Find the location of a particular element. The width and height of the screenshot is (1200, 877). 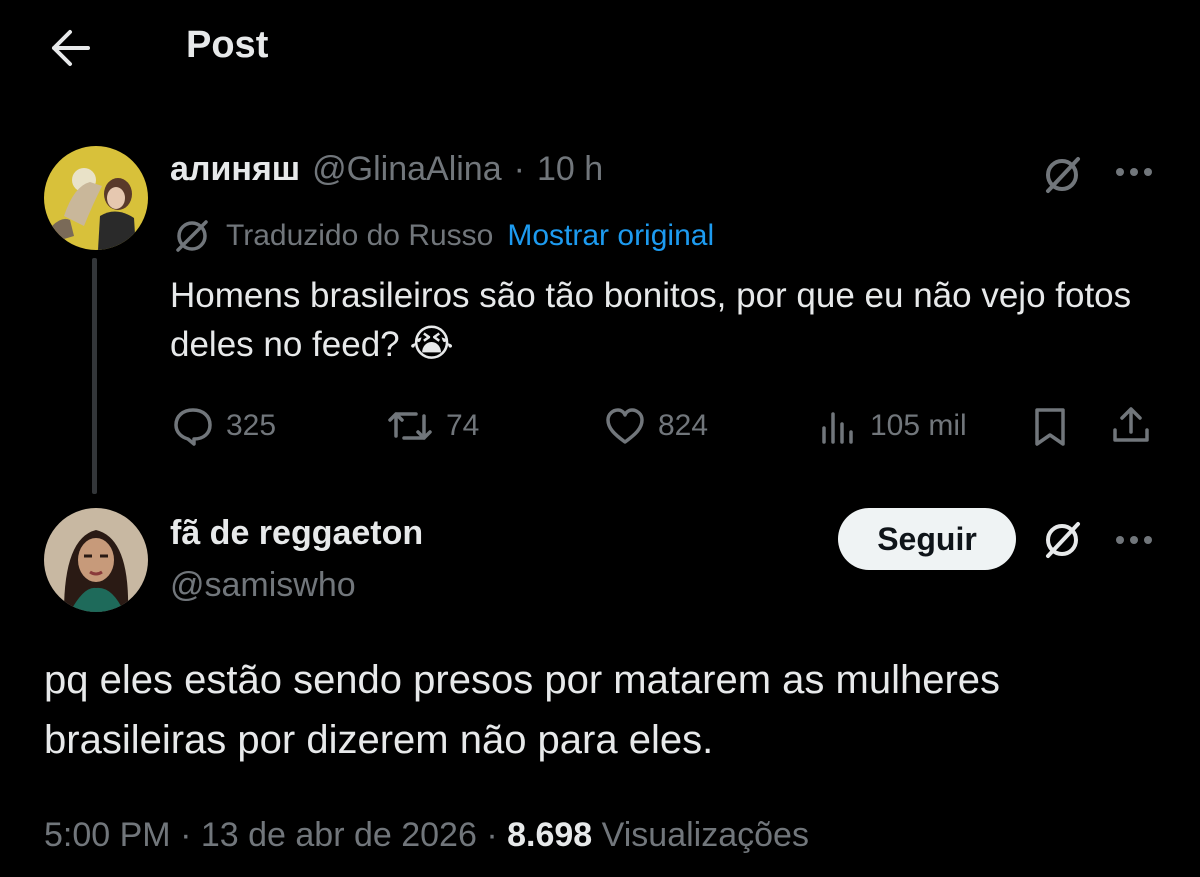

retweet-count: 74 is located at coordinates (463, 425).